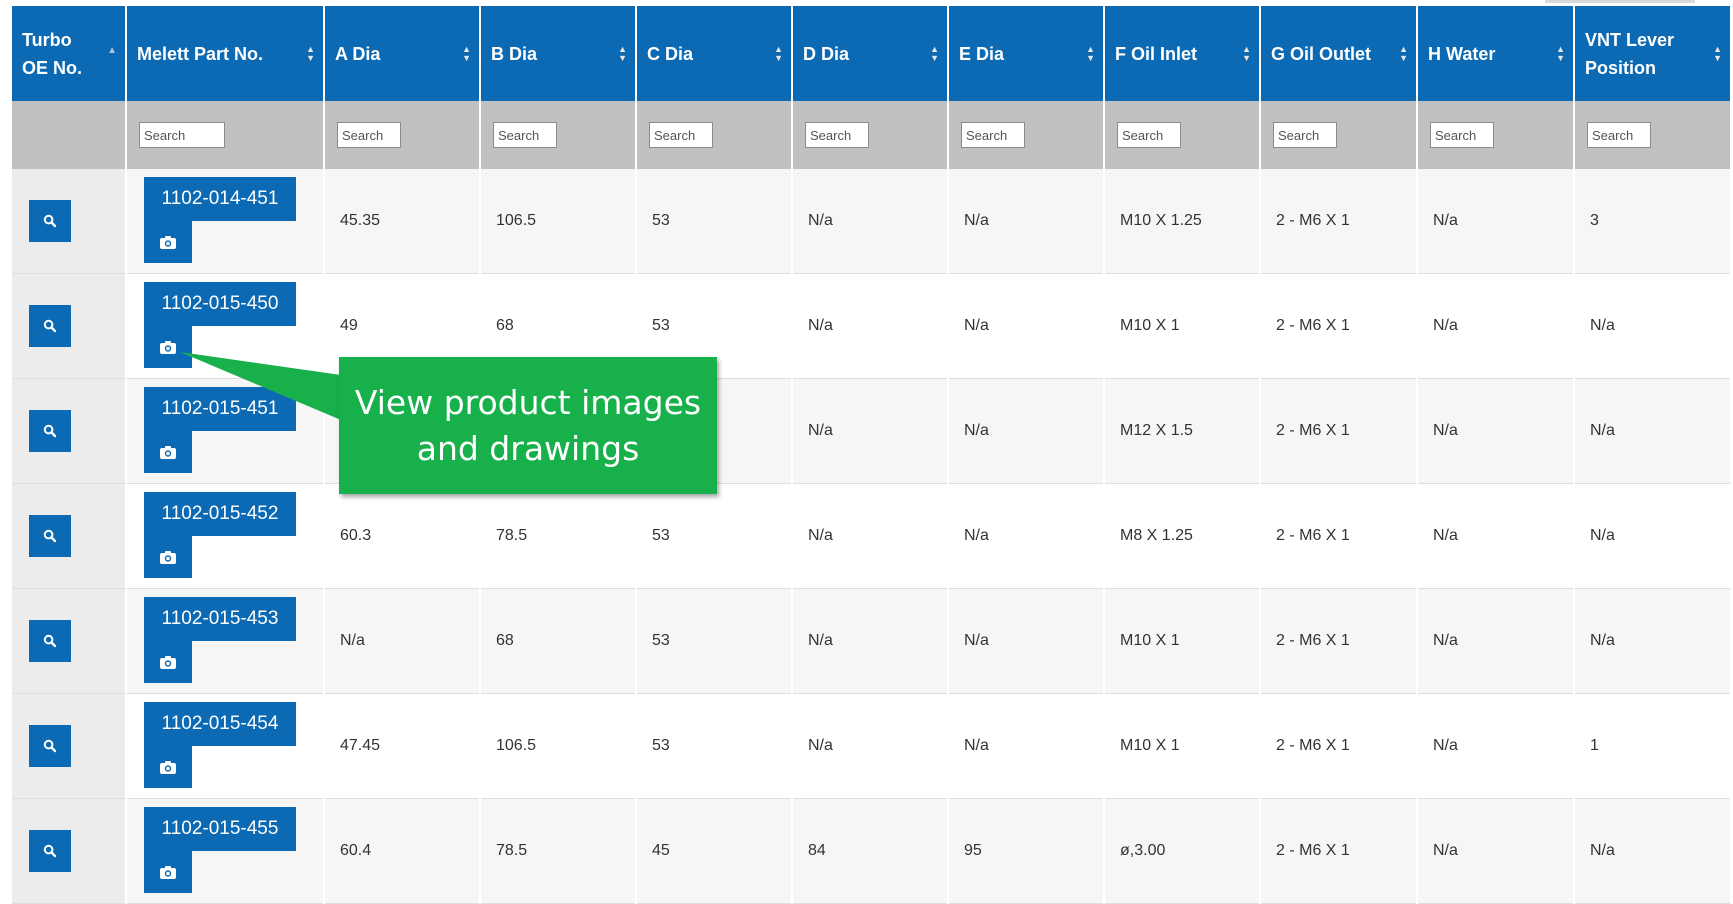  Describe the element at coordinates (358, 53) in the screenshot. I see `column-header-label: A Dia` at that location.